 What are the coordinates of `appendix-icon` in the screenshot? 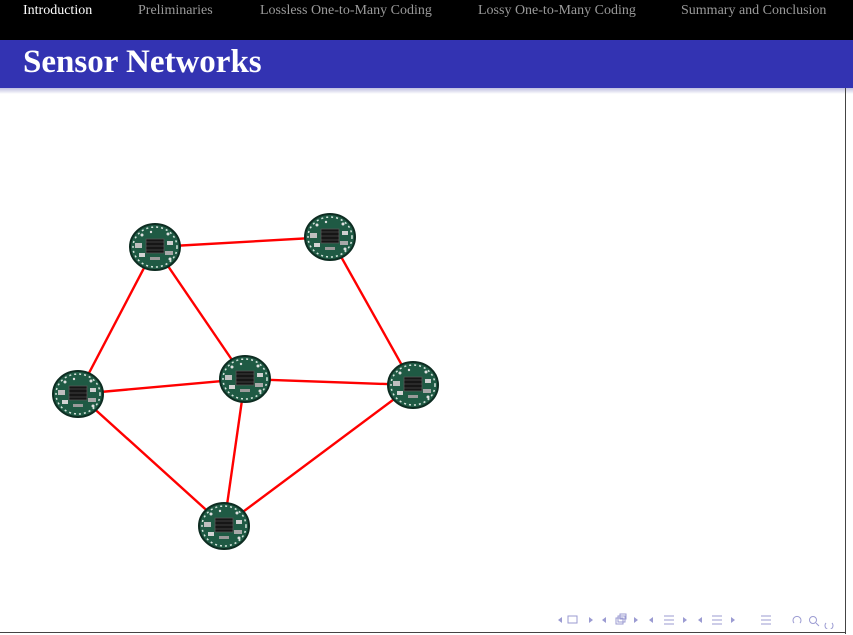 It's located at (766, 620).